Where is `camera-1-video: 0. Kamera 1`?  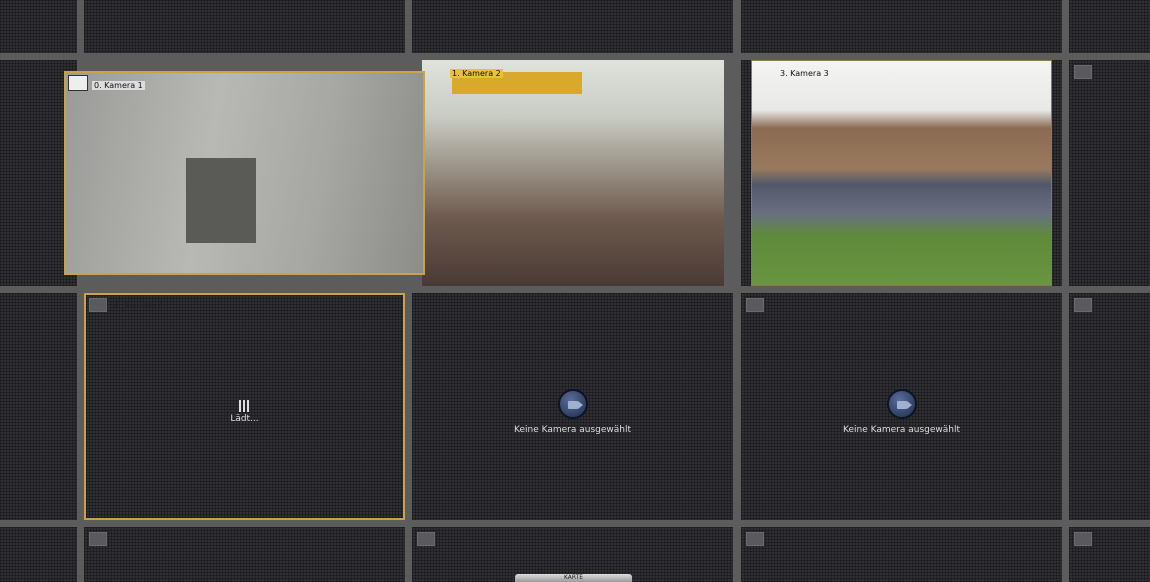
camera-1-video: 0. Kamera 1 is located at coordinates (244, 173).